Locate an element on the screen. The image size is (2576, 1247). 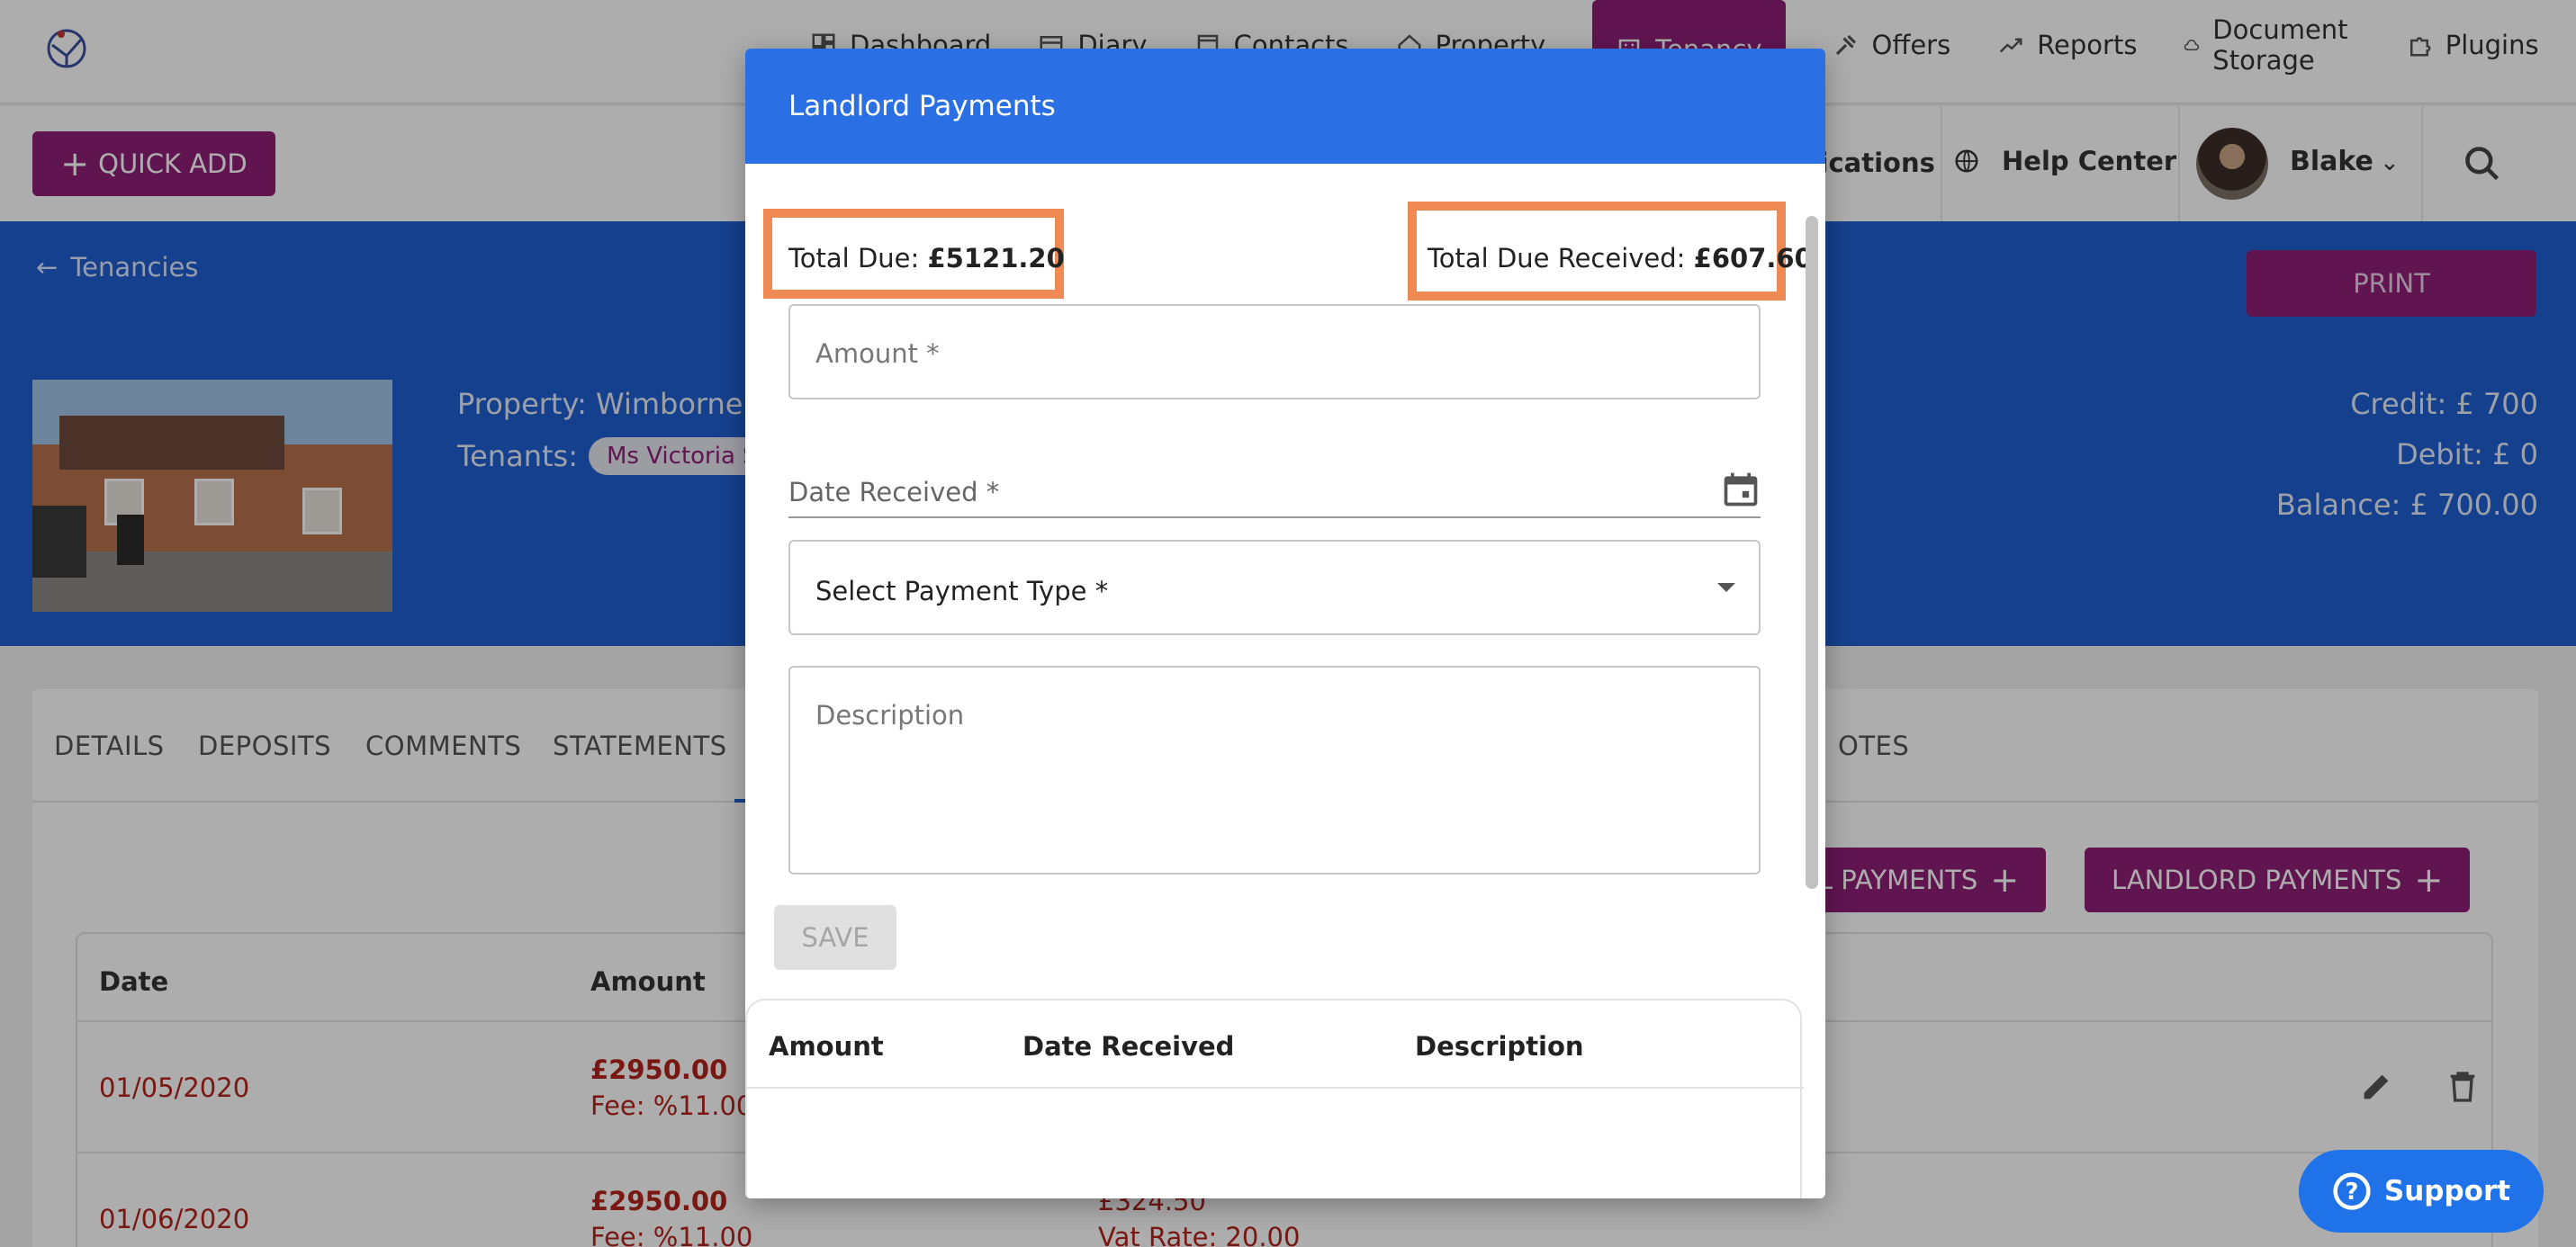
column-header-amount: Amount is located at coordinates (826, 1046).